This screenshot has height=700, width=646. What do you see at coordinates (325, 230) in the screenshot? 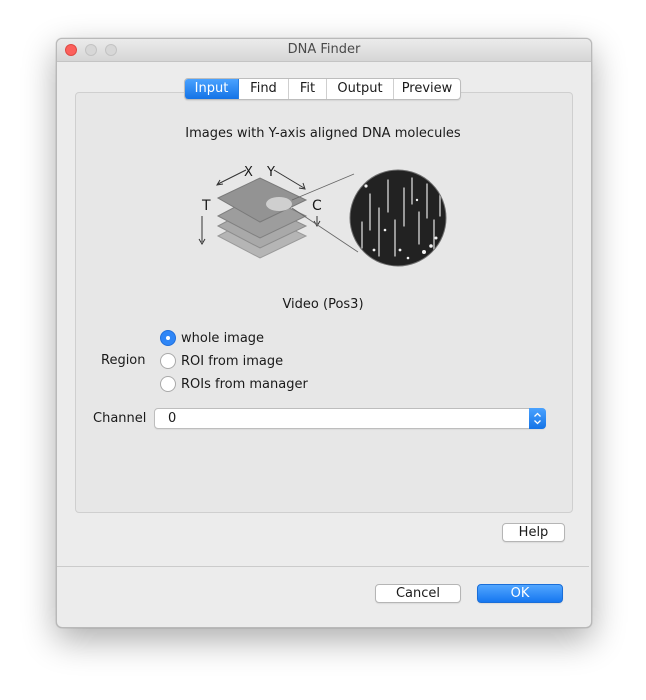
I see `zoom-connector-bottom` at bounding box center [325, 230].